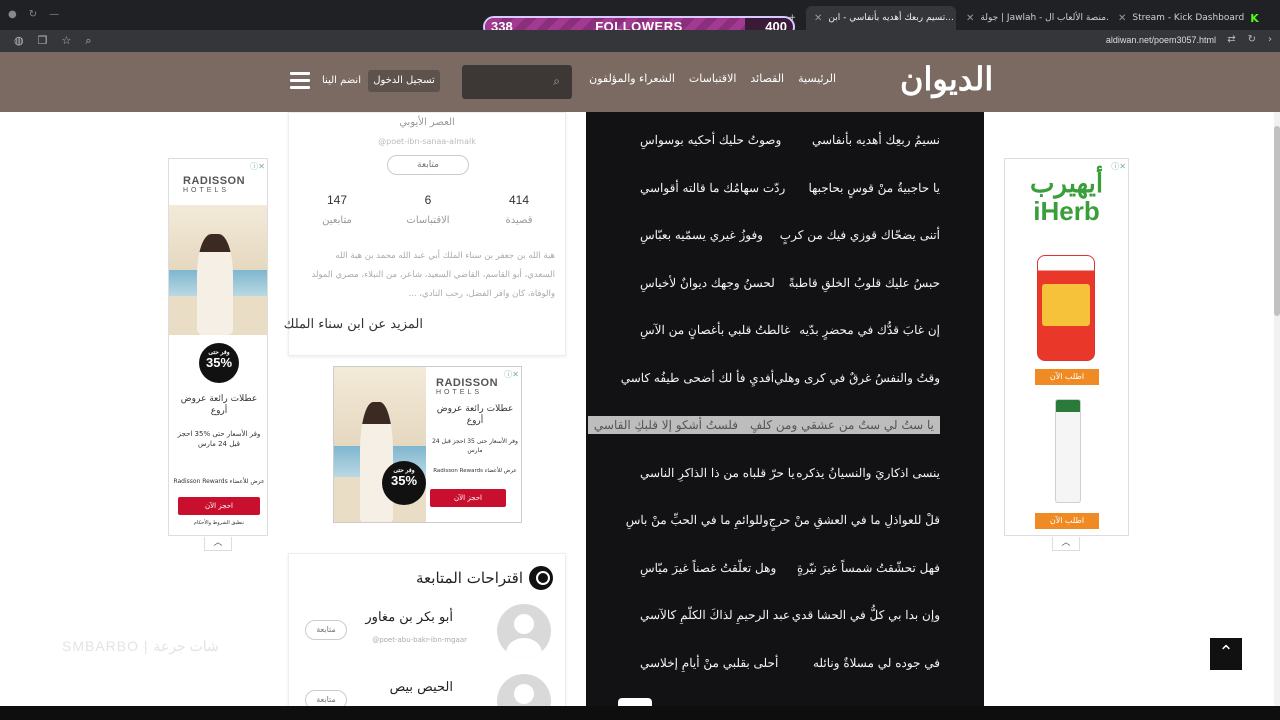  I want to click on url-field: aldiwan.net/poem3057.html, so click(1161, 40).